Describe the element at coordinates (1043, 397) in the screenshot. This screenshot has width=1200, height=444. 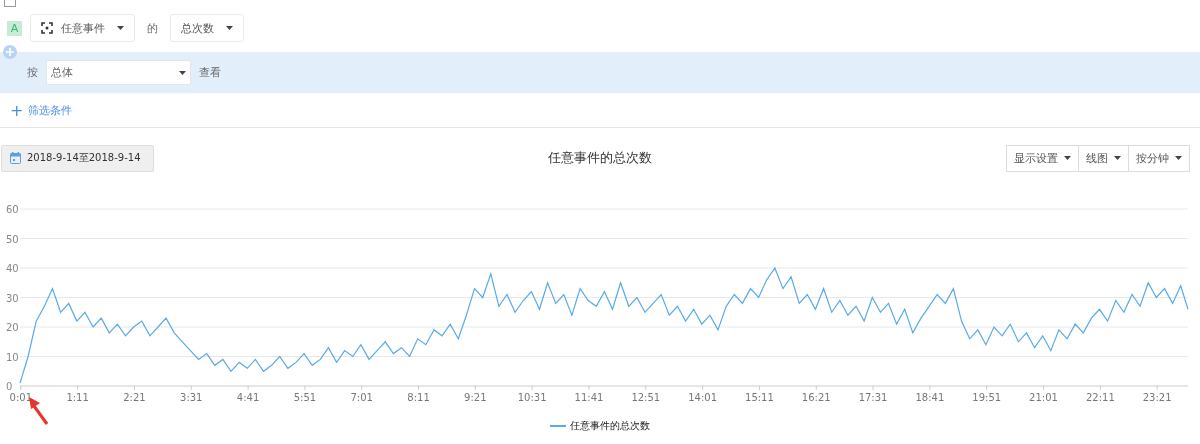
I see `axis-label: 21:01` at that location.